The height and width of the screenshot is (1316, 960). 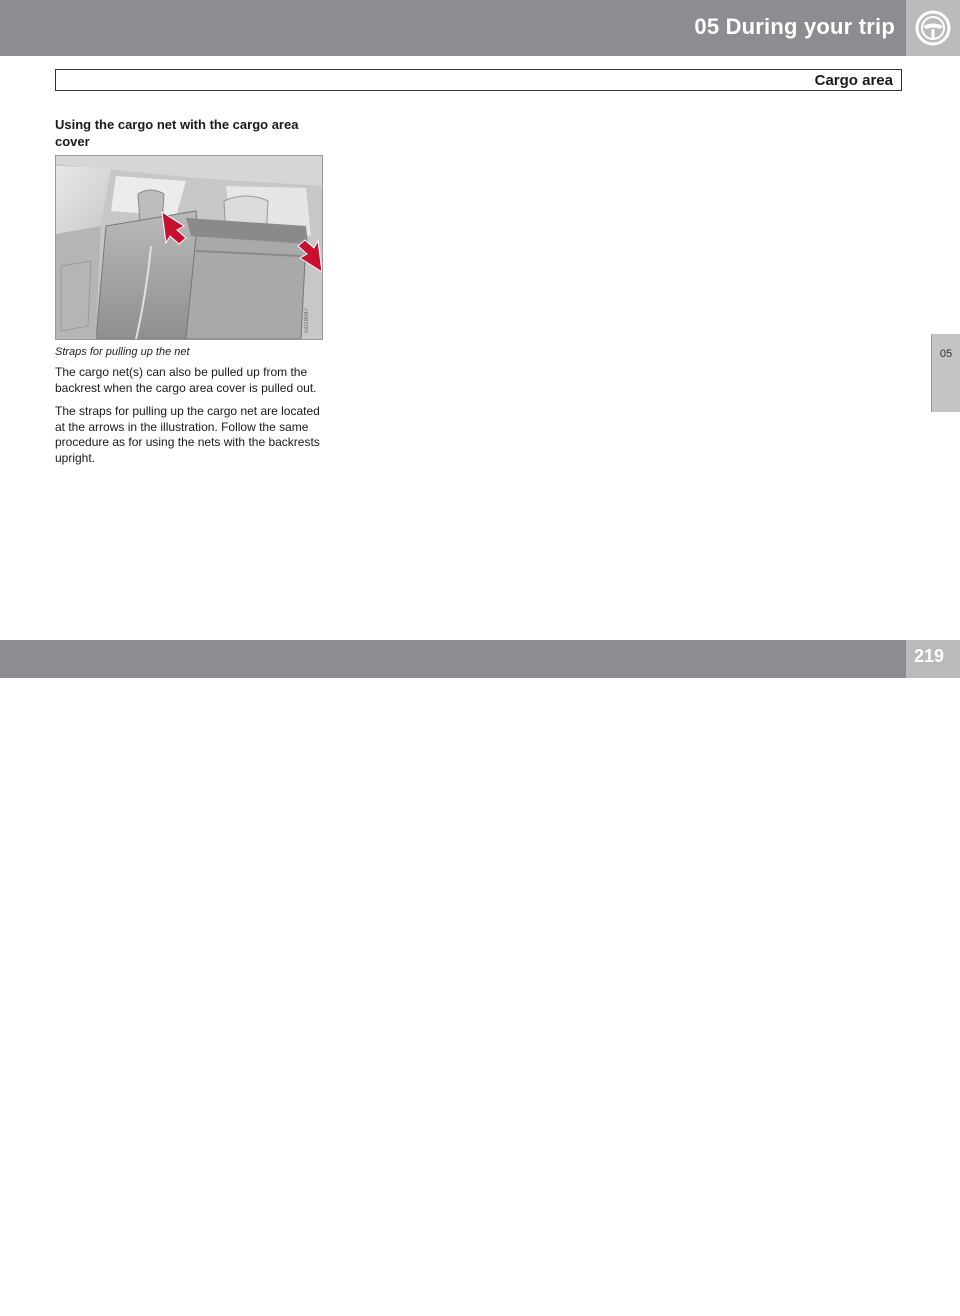 I want to click on section-title: Cargo area, so click(x=853, y=80).